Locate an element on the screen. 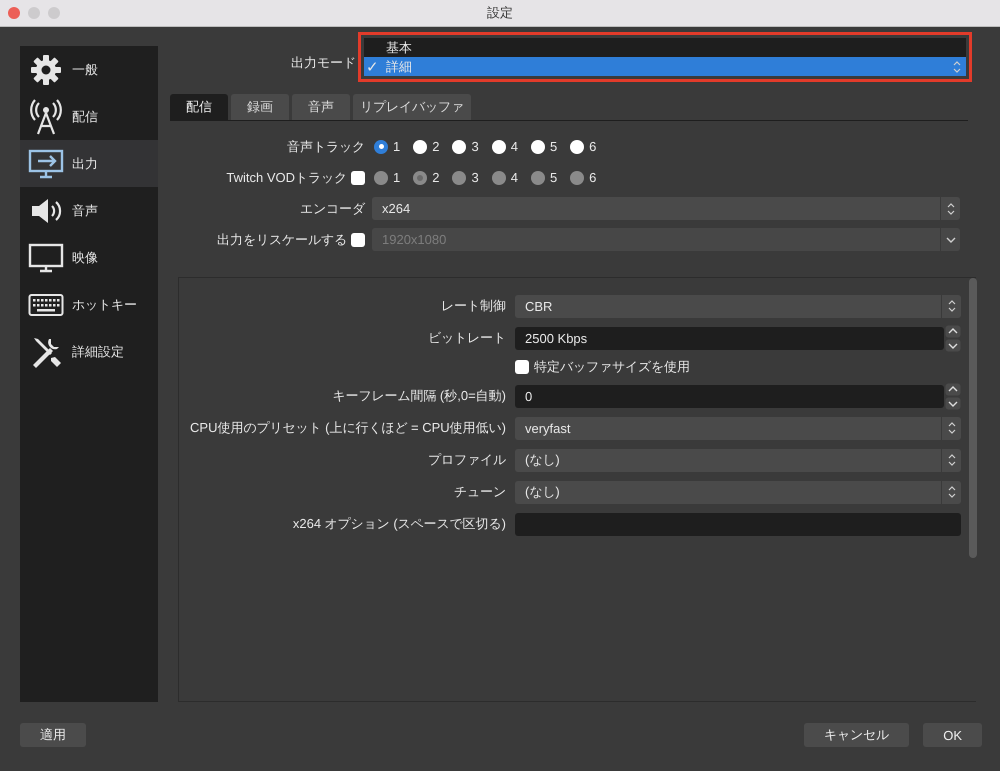 The height and width of the screenshot is (771, 1000). sidebar-item: 音声 is located at coordinates (89, 210).